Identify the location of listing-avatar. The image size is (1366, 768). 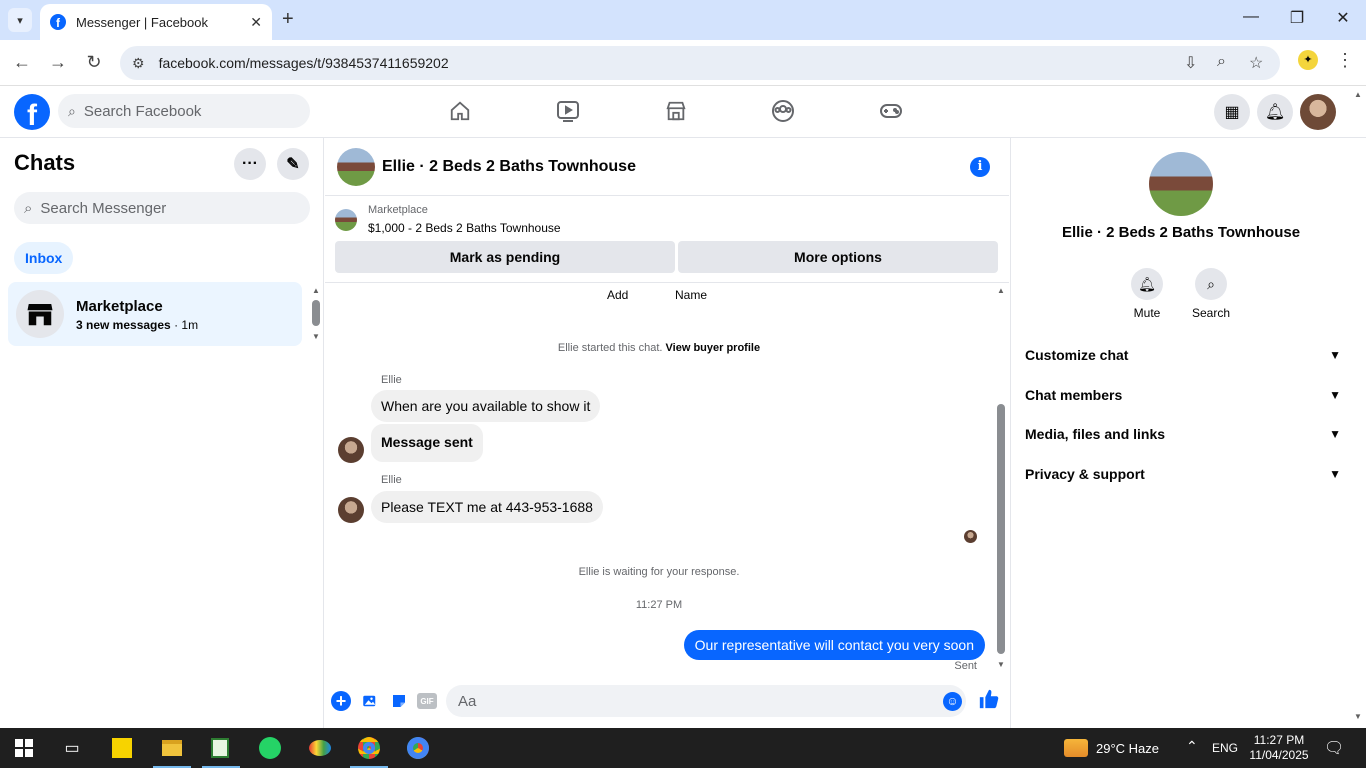
(356, 167).